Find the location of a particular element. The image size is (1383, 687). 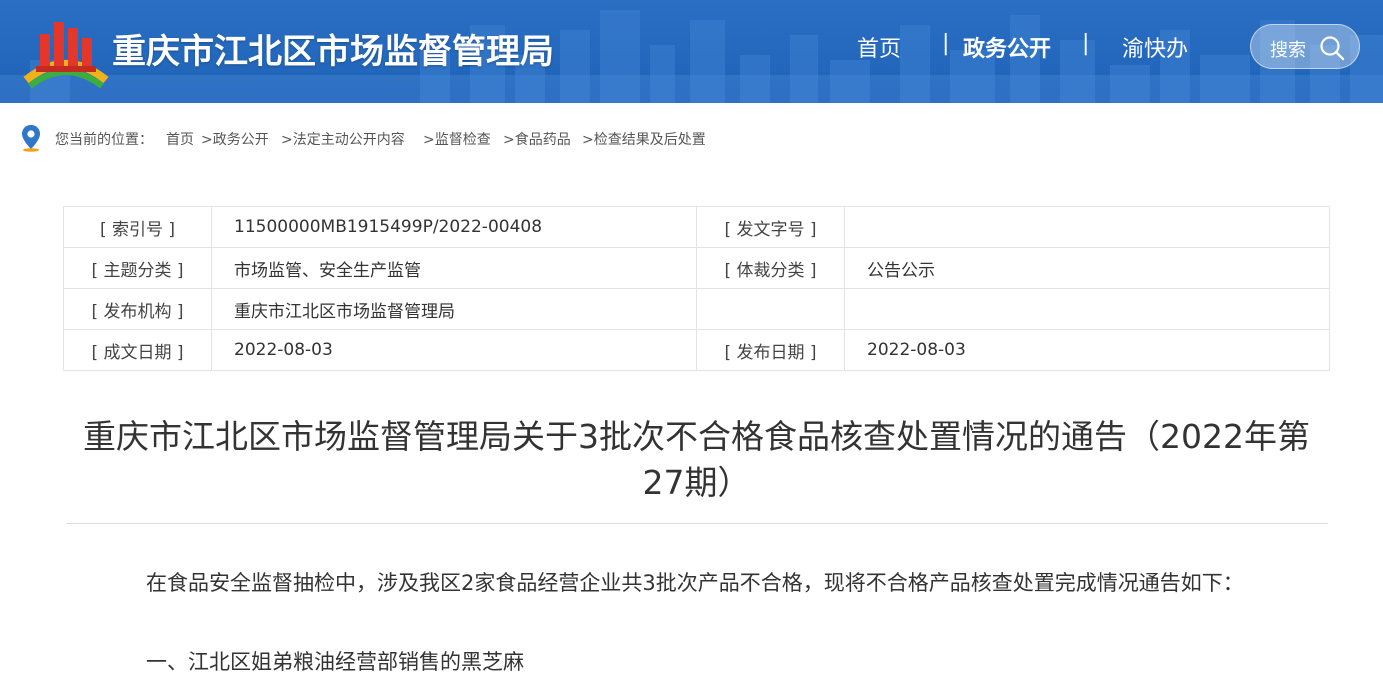

location-pin-icon is located at coordinates (31, 138).